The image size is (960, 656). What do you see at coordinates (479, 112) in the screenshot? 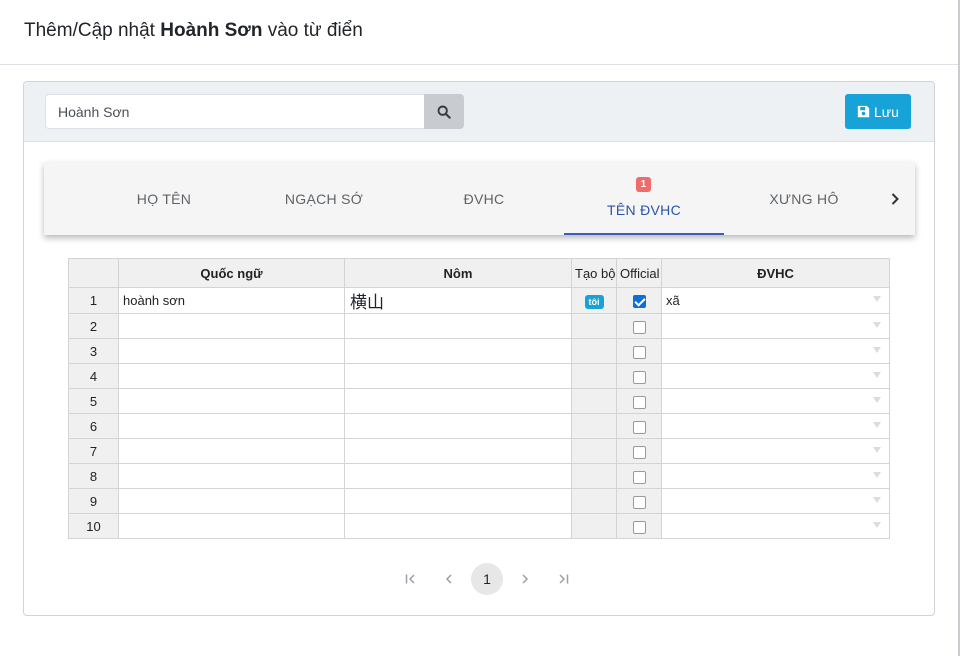
I see `card-toolbar: Lưu` at bounding box center [479, 112].